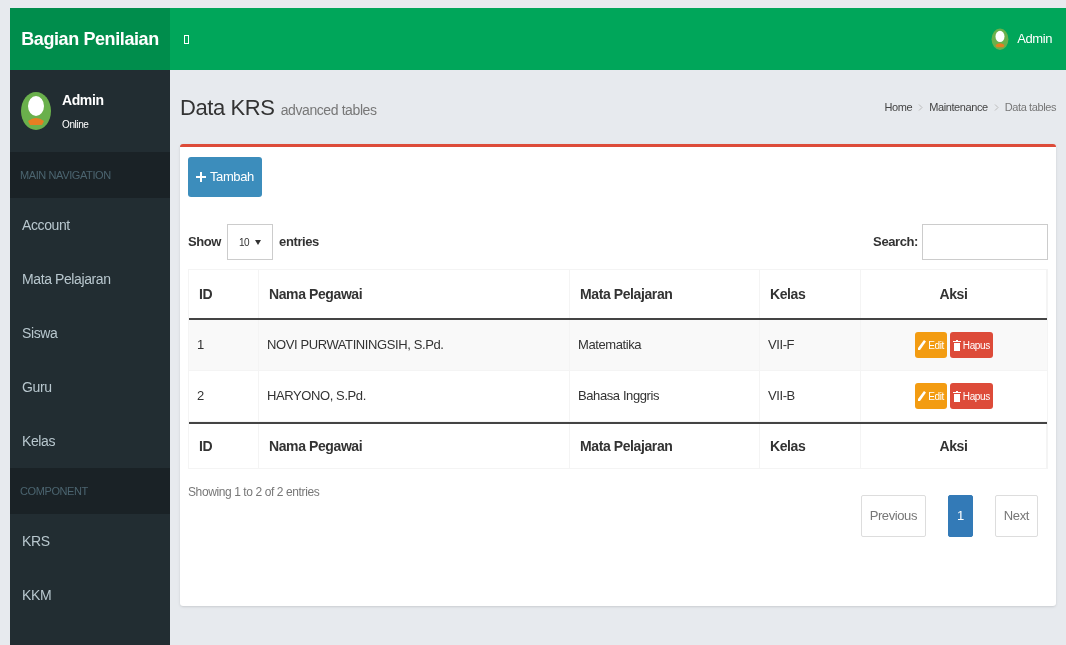 Image resolution: width=1066 pixels, height=645 pixels. I want to click on column-header: Mata Pelajaran, so click(665, 294).